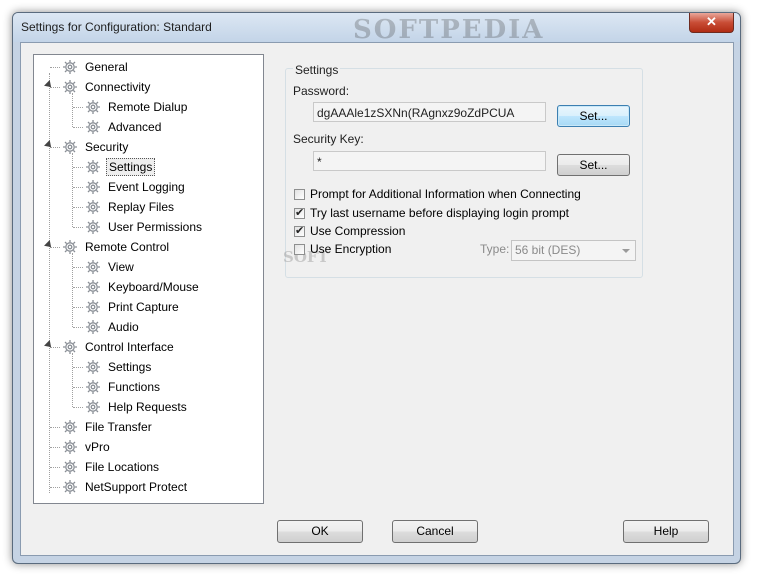 The width and height of the screenshot is (760, 583). I want to click on tree-item: Replay Files, so click(148, 207).